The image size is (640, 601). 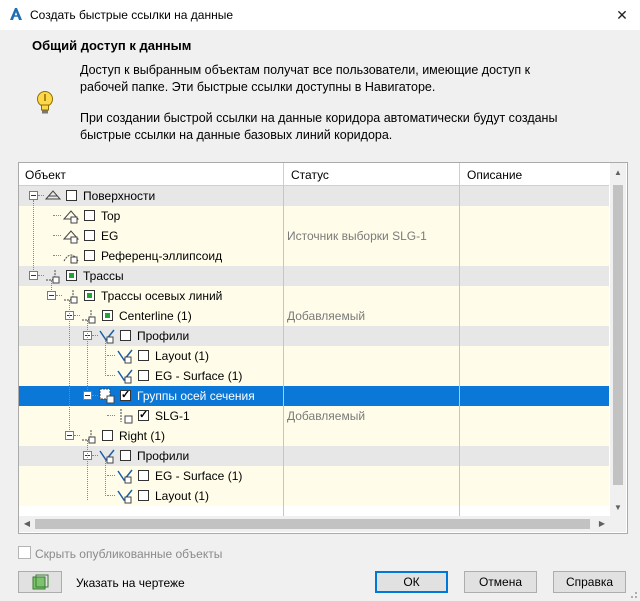 What do you see at coordinates (314, 436) in the screenshot?
I see `tree-row: Right (1)` at bounding box center [314, 436].